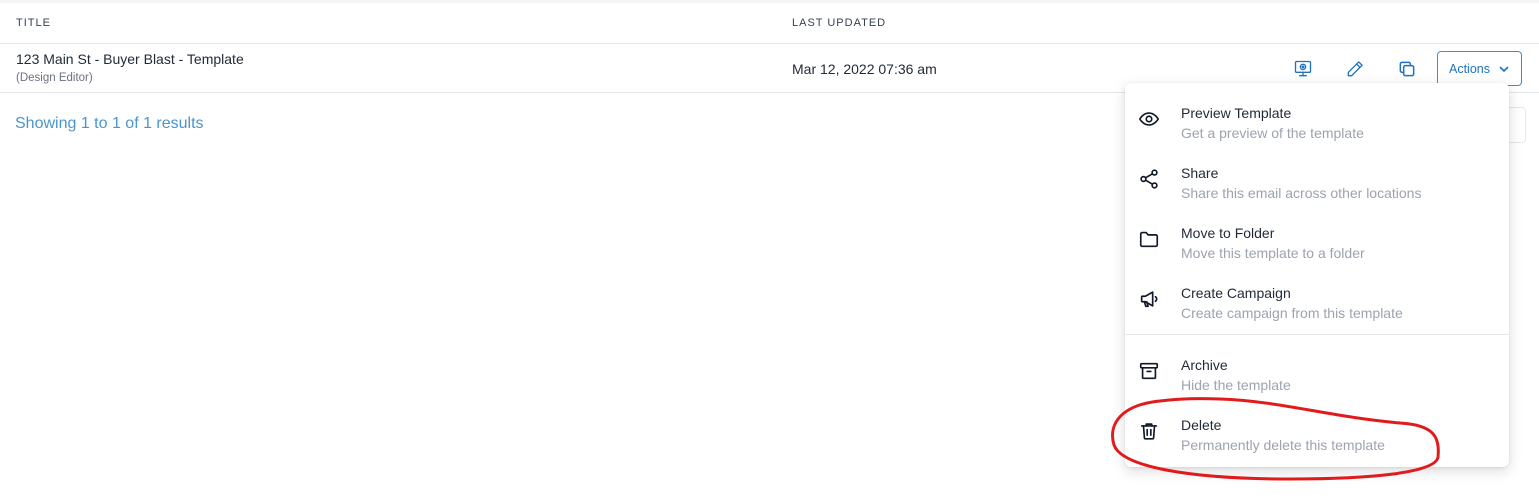 The width and height of the screenshot is (1539, 502). Describe the element at coordinates (1355, 69) in the screenshot. I see `edit-pencil-icon` at that location.